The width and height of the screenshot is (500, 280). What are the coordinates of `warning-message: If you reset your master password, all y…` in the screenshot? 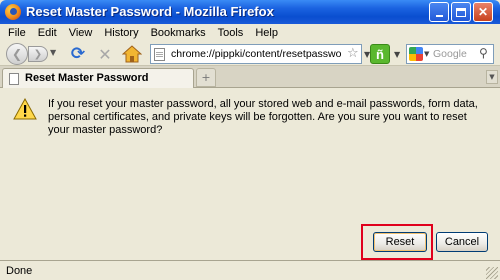 It's located at (263, 117).